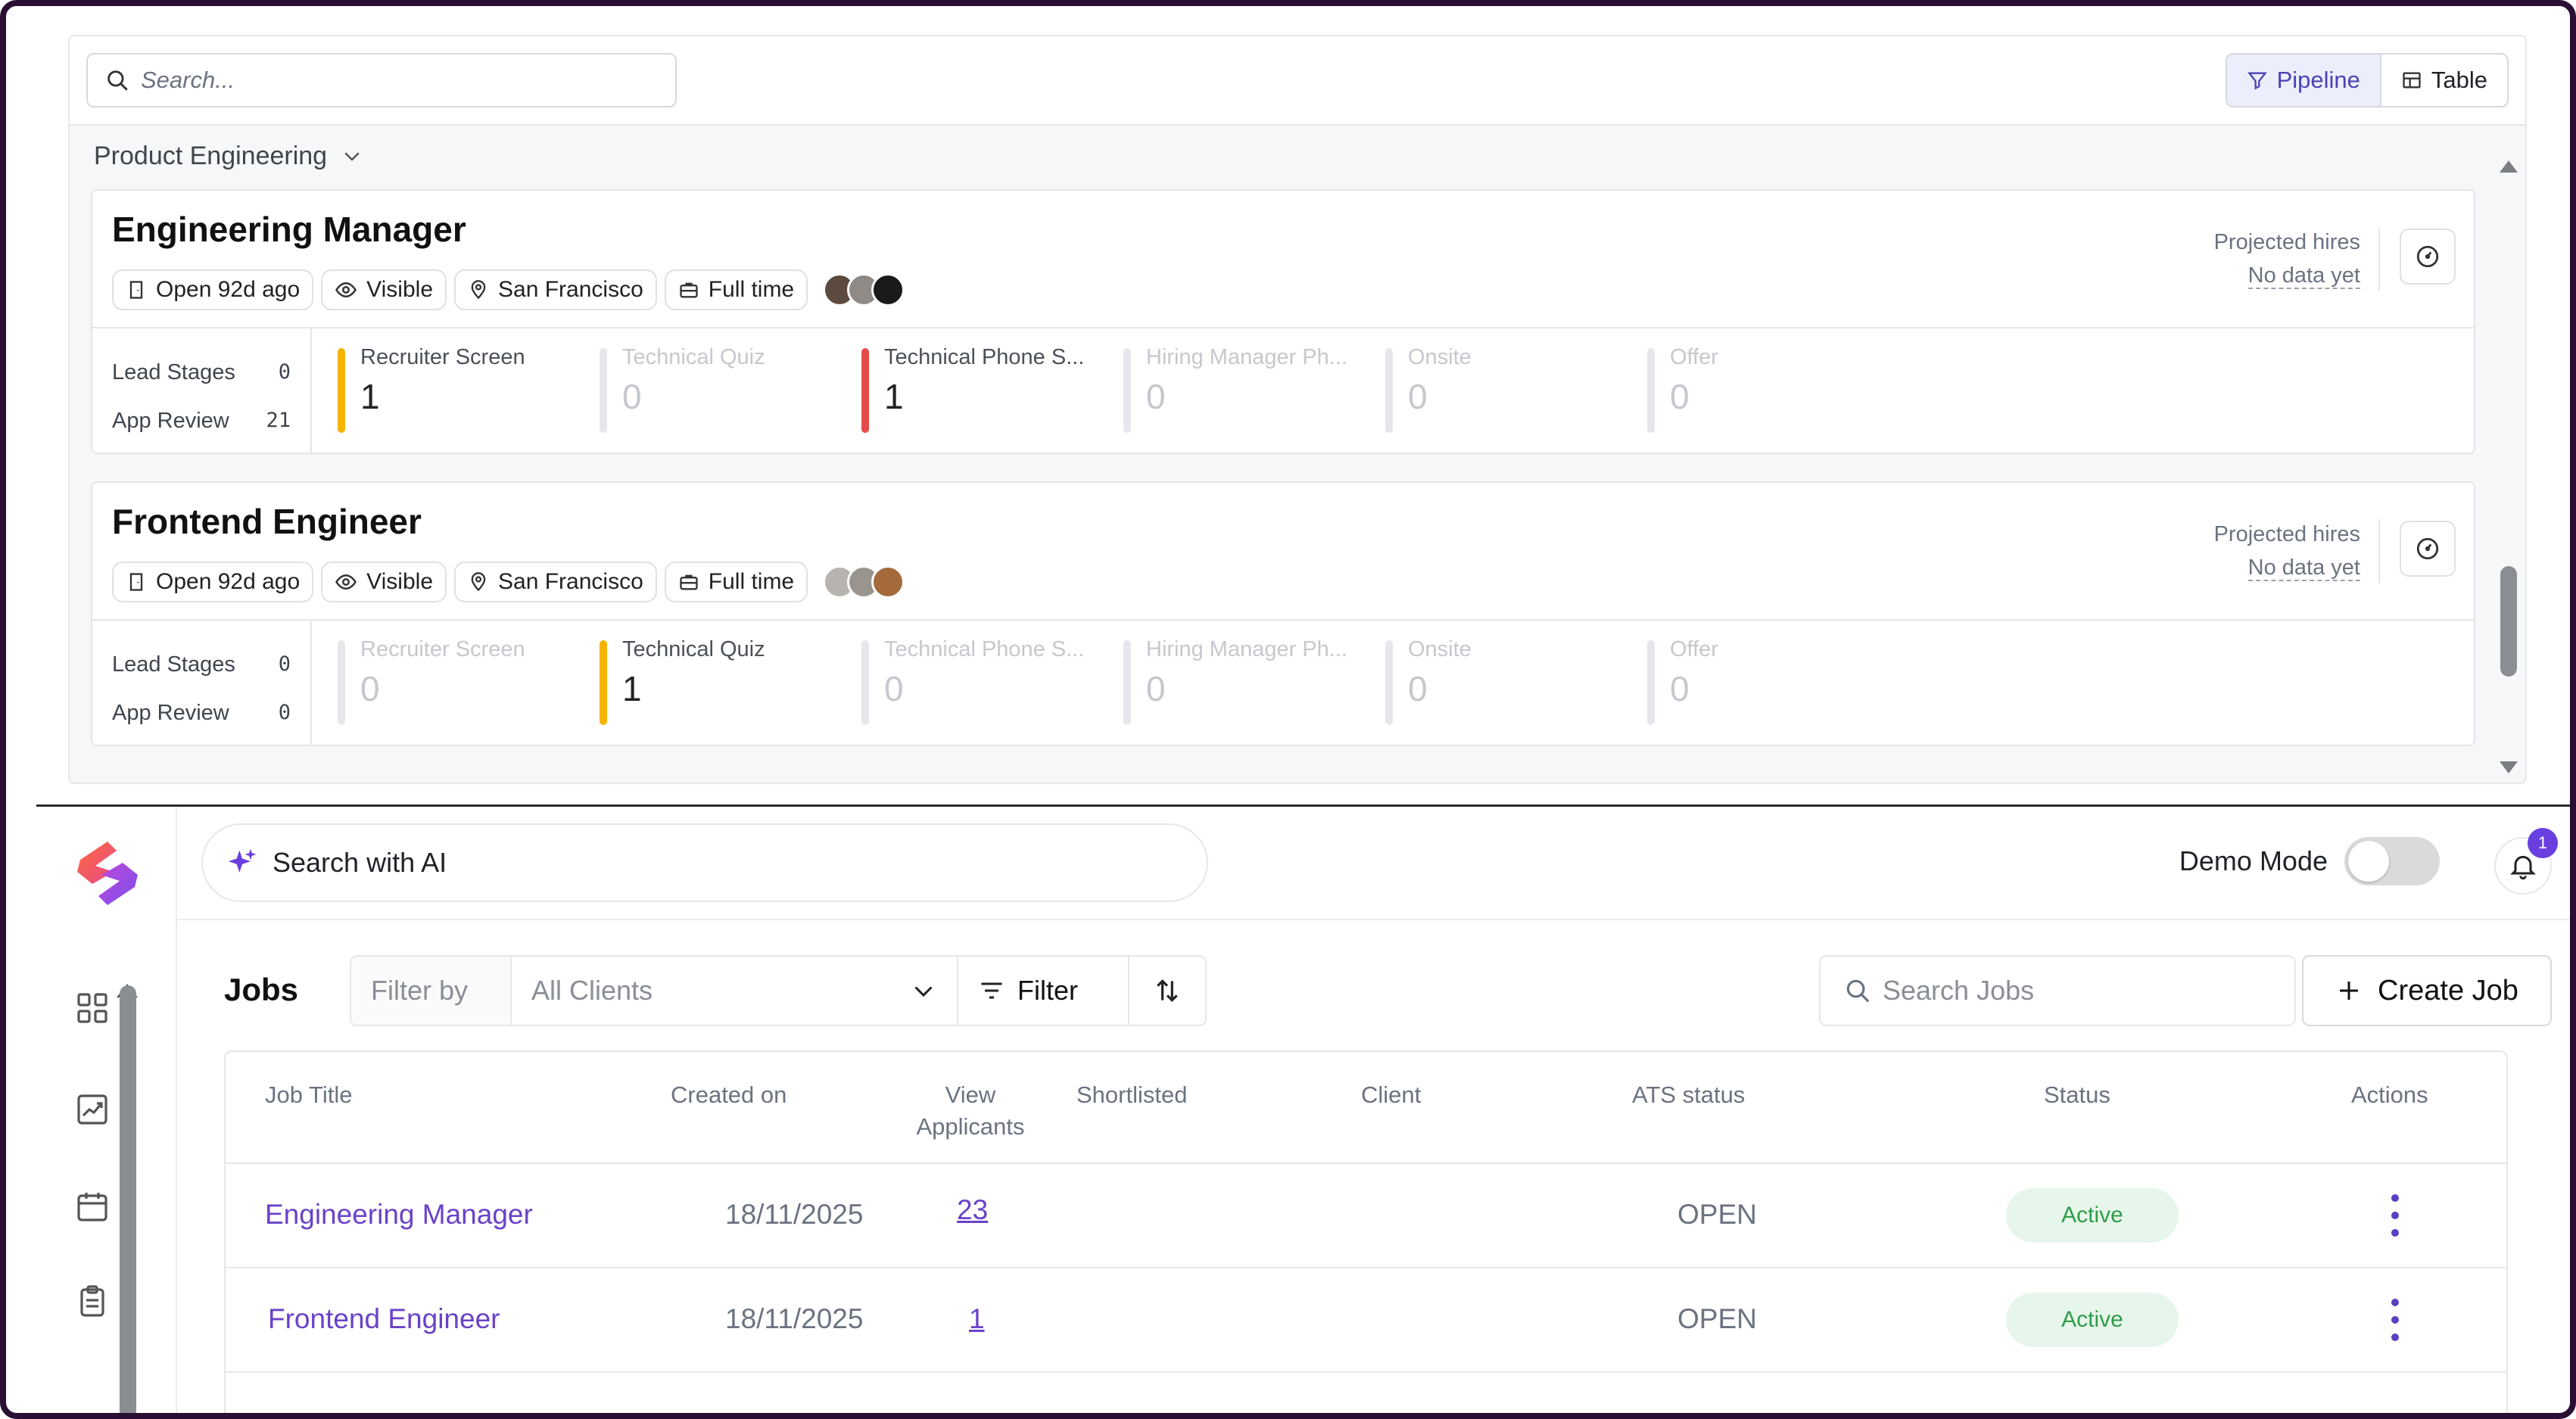 The width and height of the screenshot is (2576, 1419). What do you see at coordinates (92, 1008) in the screenshot?
I see `dashboard-grid-icon` at bounding box center [92, 1008].